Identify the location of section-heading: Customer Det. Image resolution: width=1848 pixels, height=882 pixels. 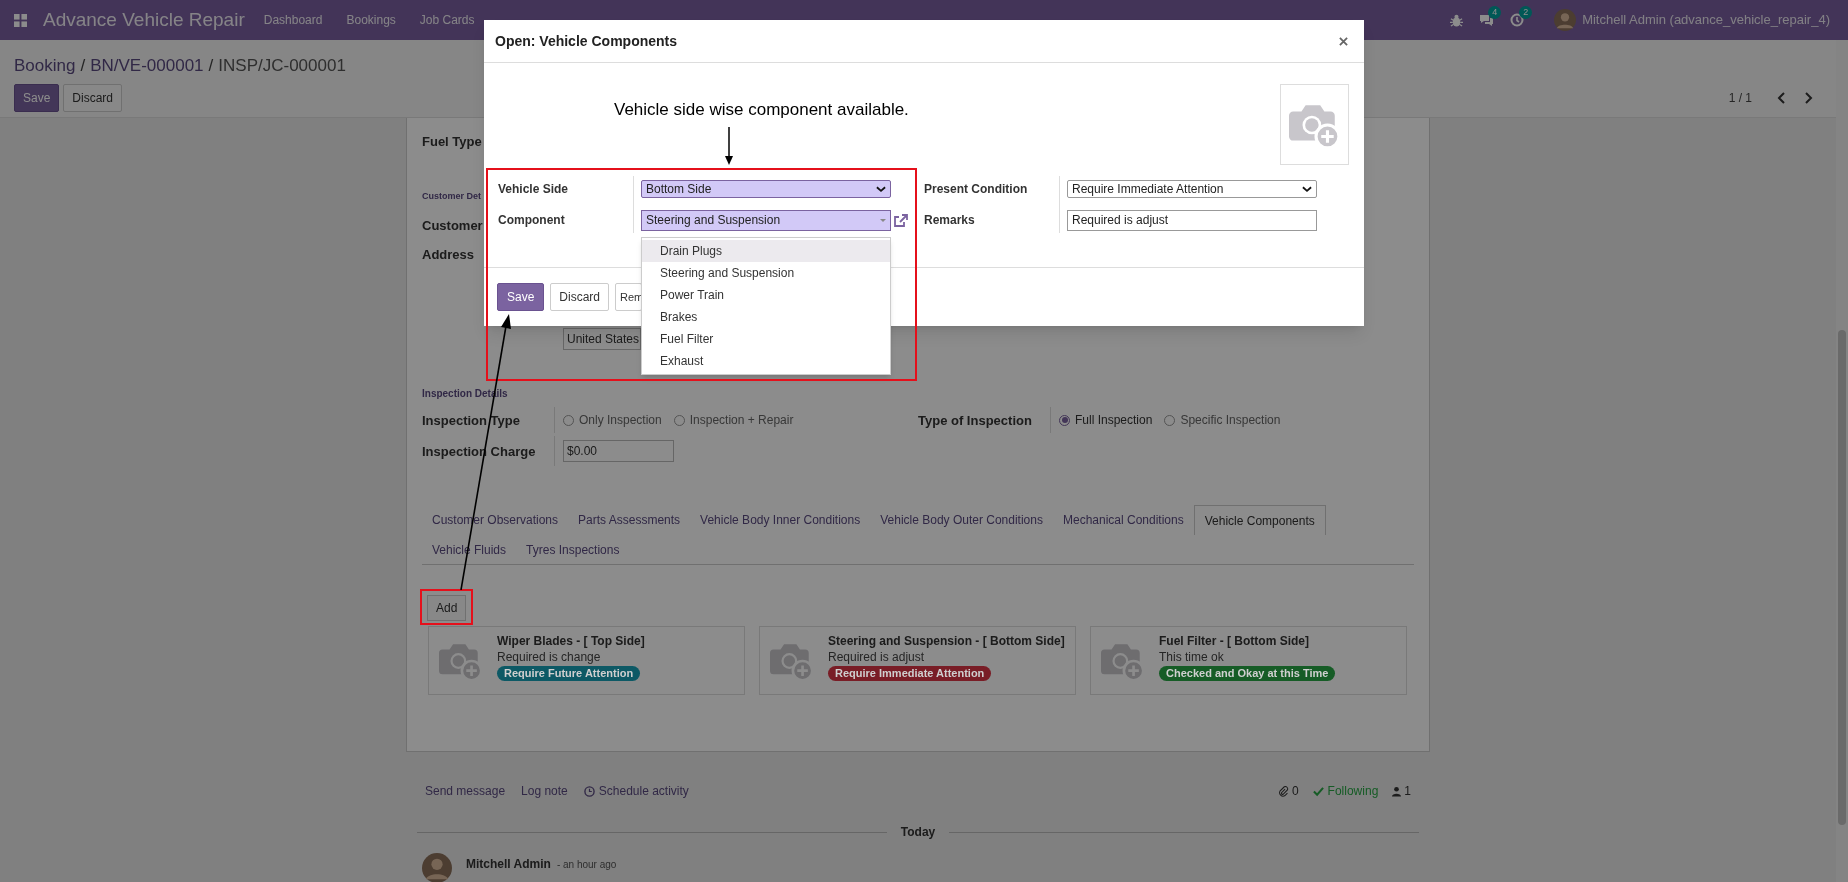
(451, 196).